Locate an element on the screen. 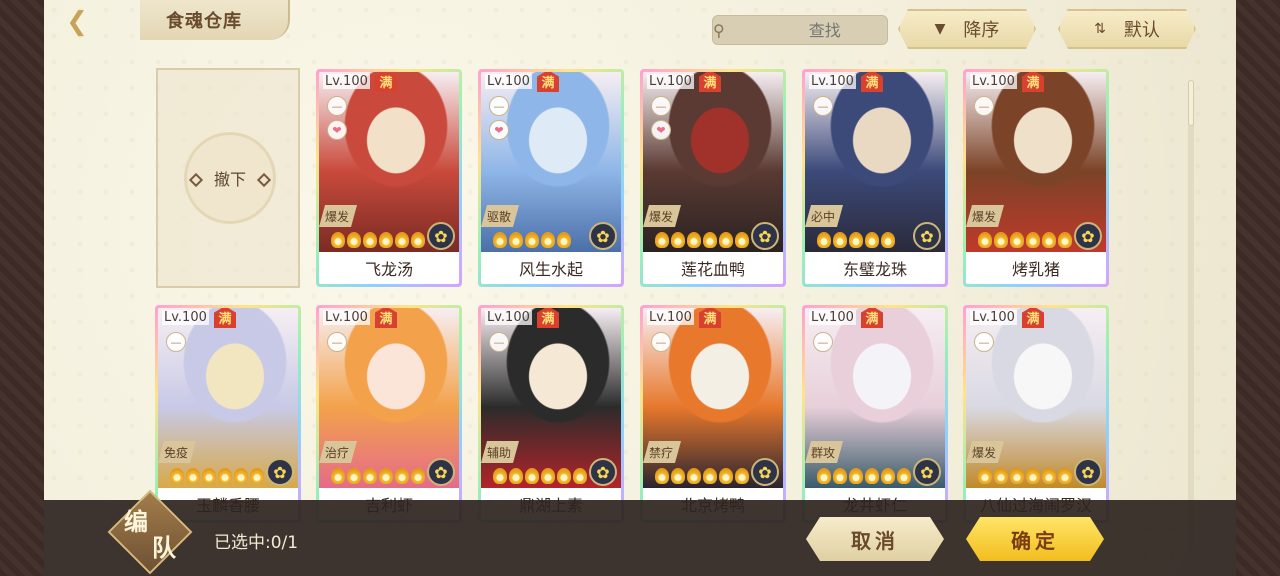  search-input is located at coordinates (824, 30).